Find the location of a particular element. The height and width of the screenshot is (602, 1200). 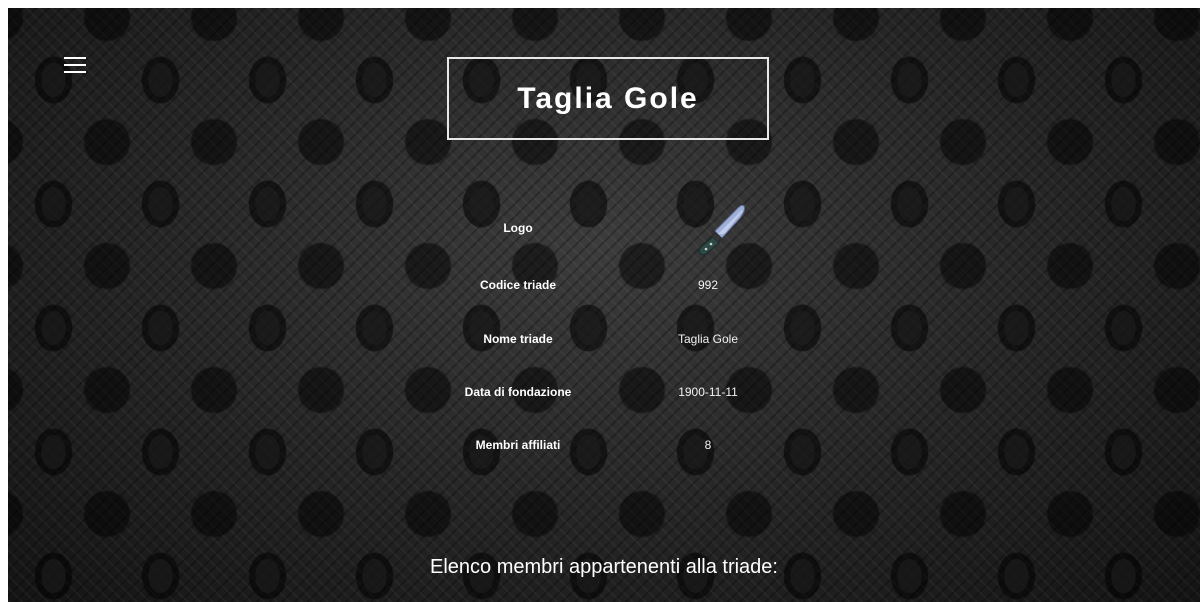

detail-label: Data di fondazione is located at coordinates (518, 392).